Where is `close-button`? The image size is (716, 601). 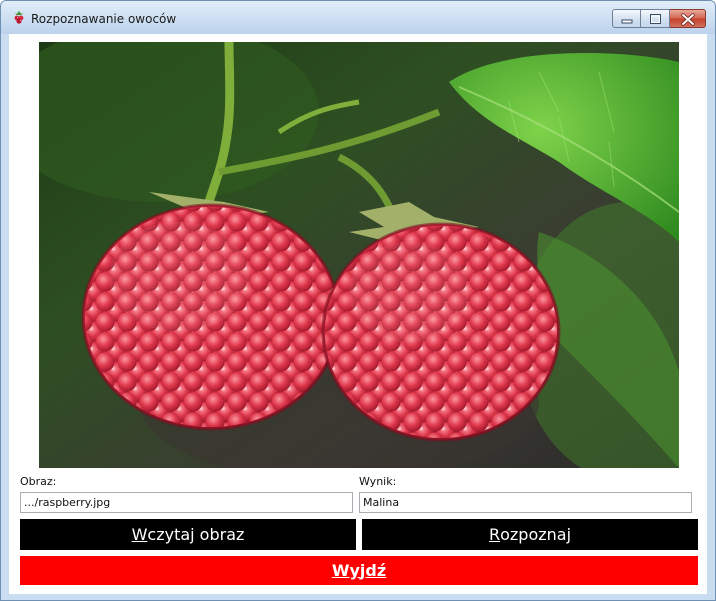 close-button is located at coordinates (688, 18).